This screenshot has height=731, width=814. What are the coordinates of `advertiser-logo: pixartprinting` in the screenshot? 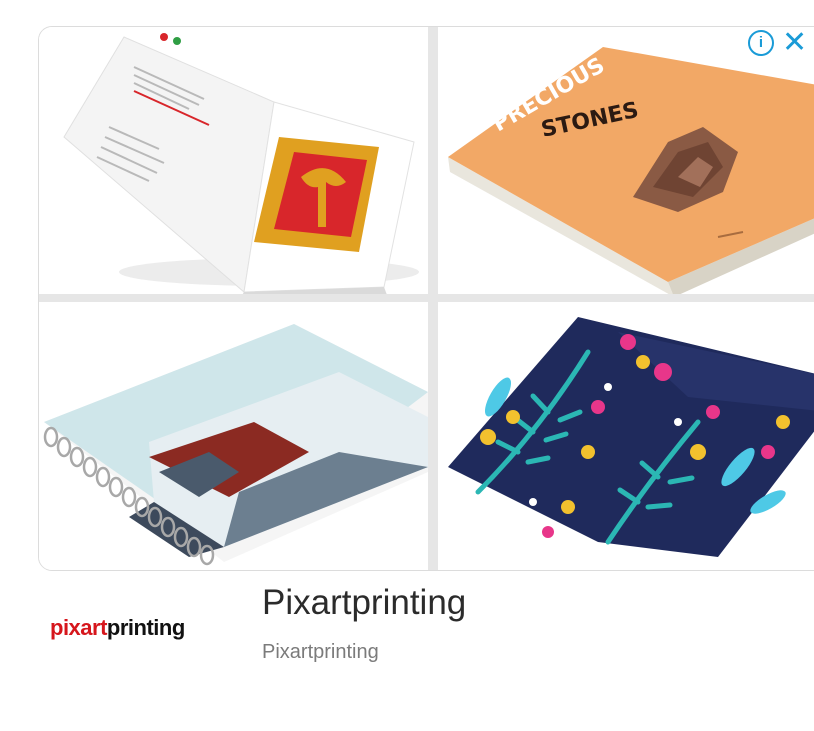 It's located at (117, 628).